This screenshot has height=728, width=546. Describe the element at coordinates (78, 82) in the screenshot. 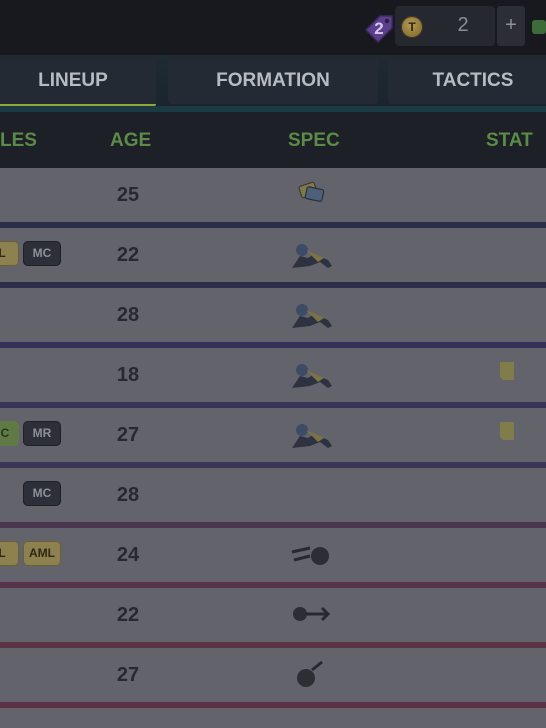

I see `tab-lineup: LINEUP` at that location.